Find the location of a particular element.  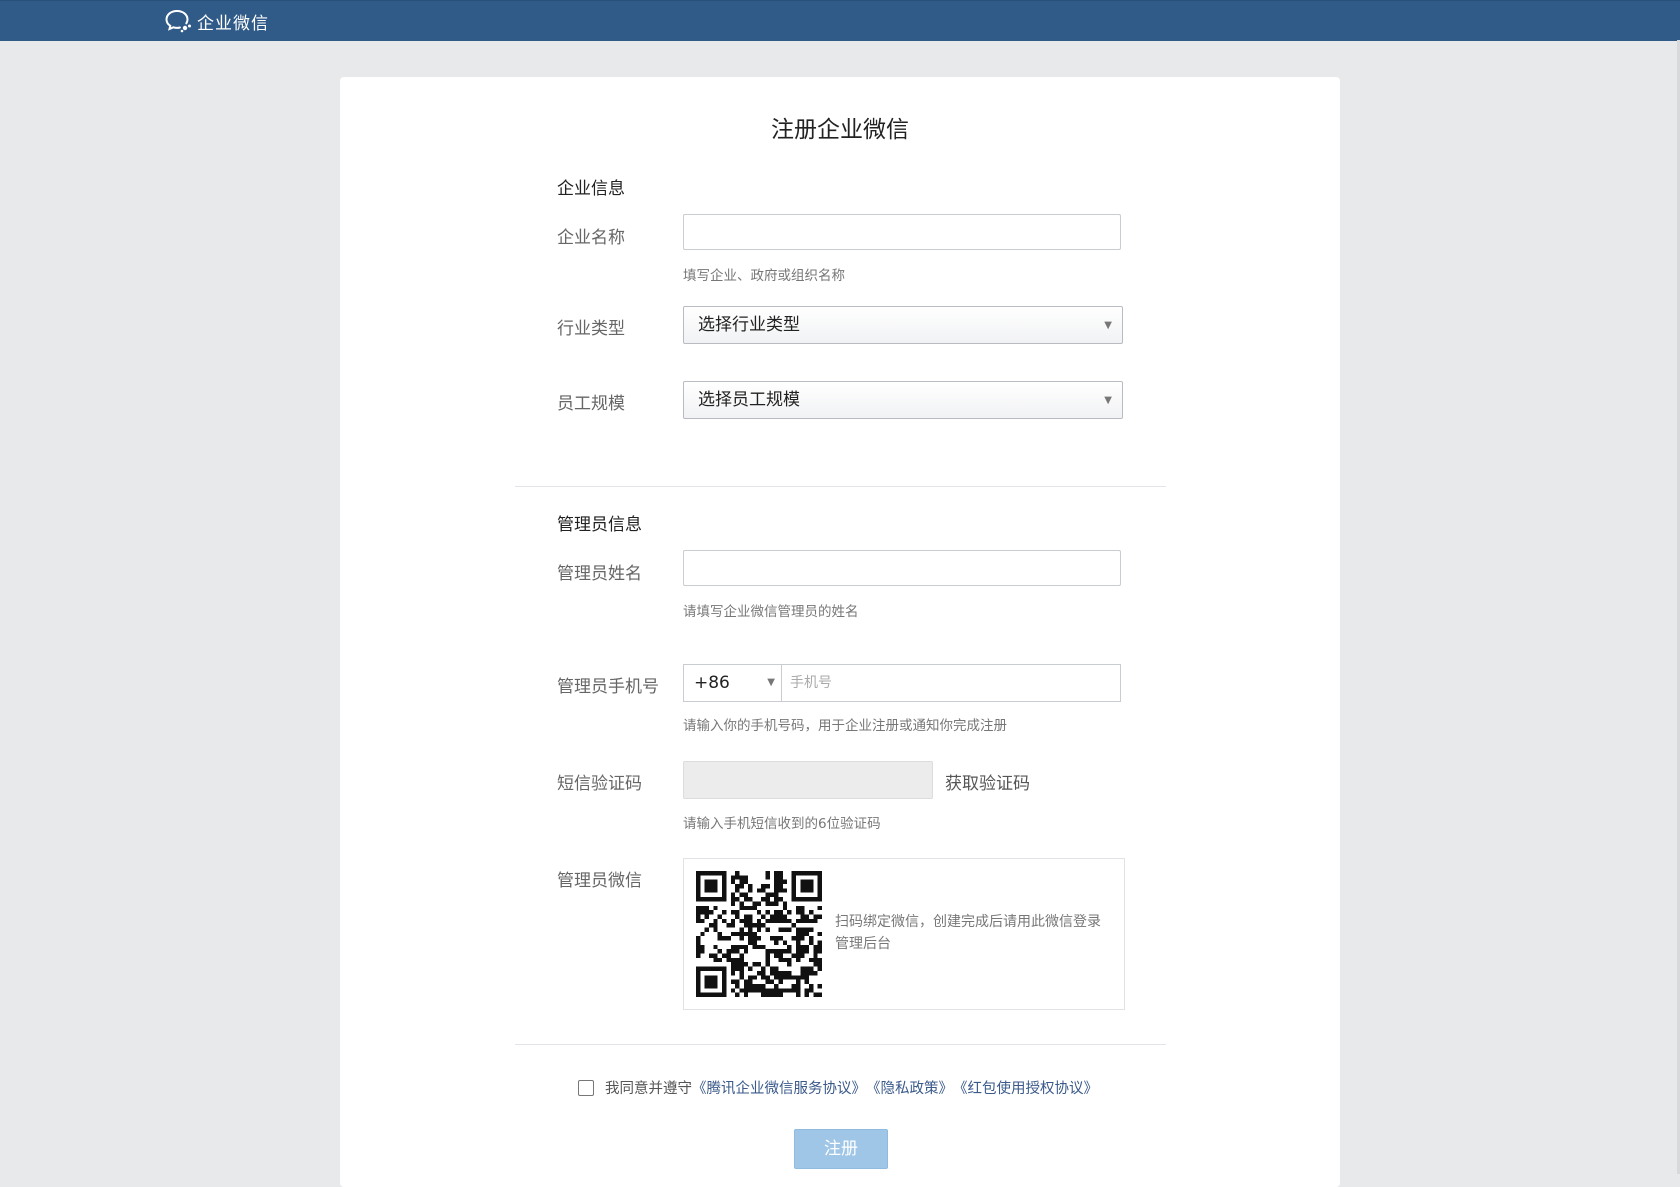

brand-logo: 企业微信 is located at coordinates (217, 21).